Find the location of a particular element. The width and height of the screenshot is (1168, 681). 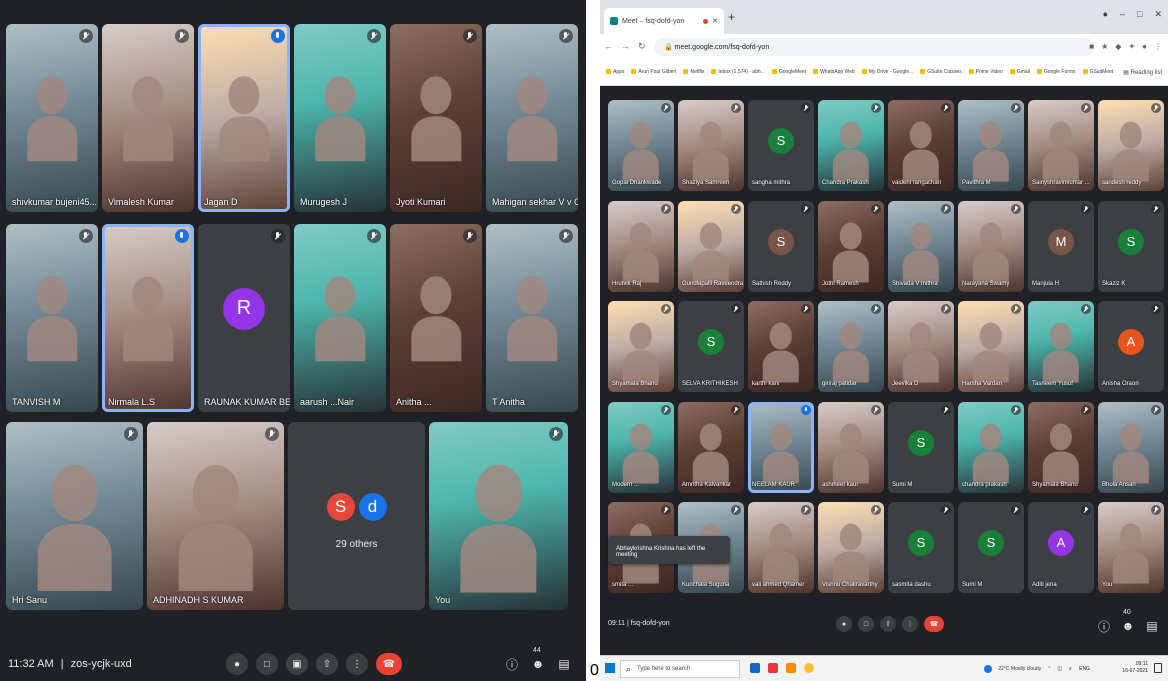

right-chat-button: ▤ is located at coordinates (1152, 626).